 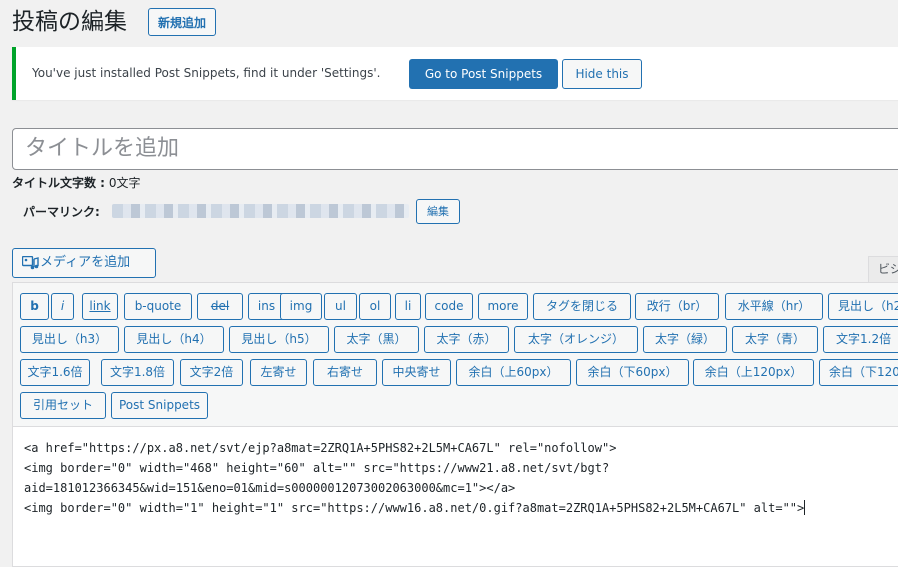 I want to click on qt-italic-button: i, so click(x=62, y=306).